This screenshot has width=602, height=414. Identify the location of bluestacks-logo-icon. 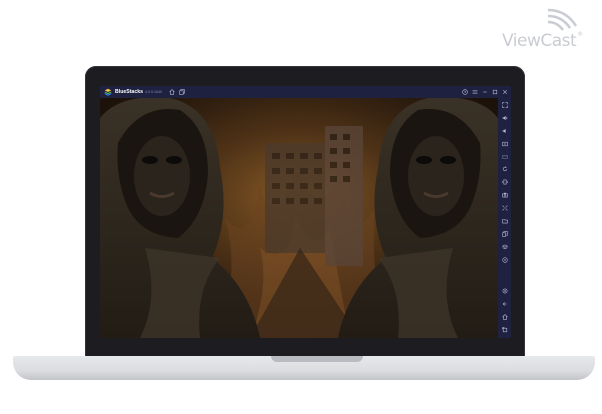
(108, 92).